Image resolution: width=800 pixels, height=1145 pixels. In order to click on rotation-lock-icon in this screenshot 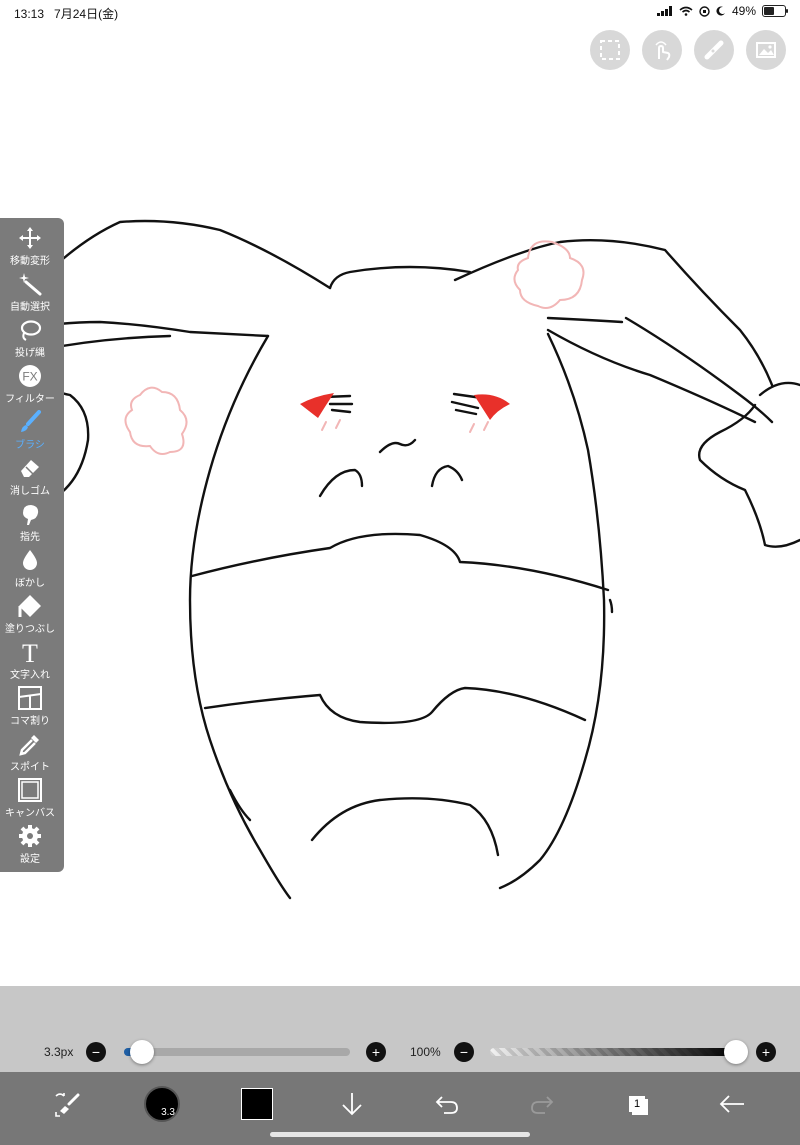, I will do `click(704, 11)`.